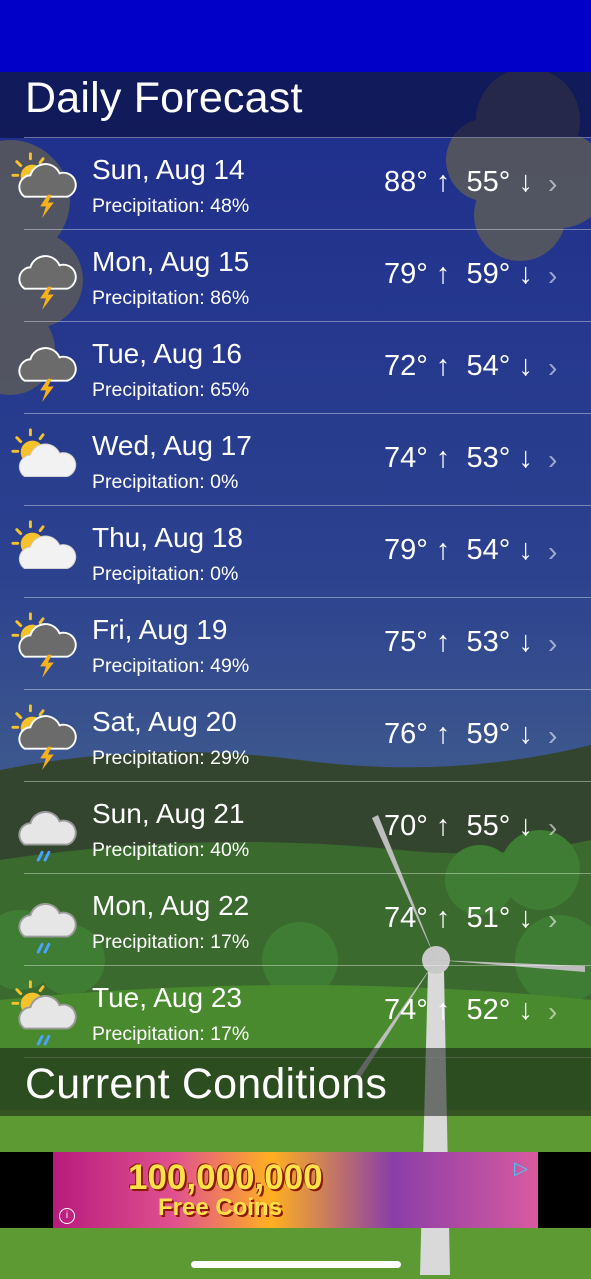 This screenshot has height=1279, width=591. What do you see at coordinates (458, 734) in the screenshot?
I see `forecast-temperatures: 76° ↑ 59° ↓` at bounding box center [458, 734].